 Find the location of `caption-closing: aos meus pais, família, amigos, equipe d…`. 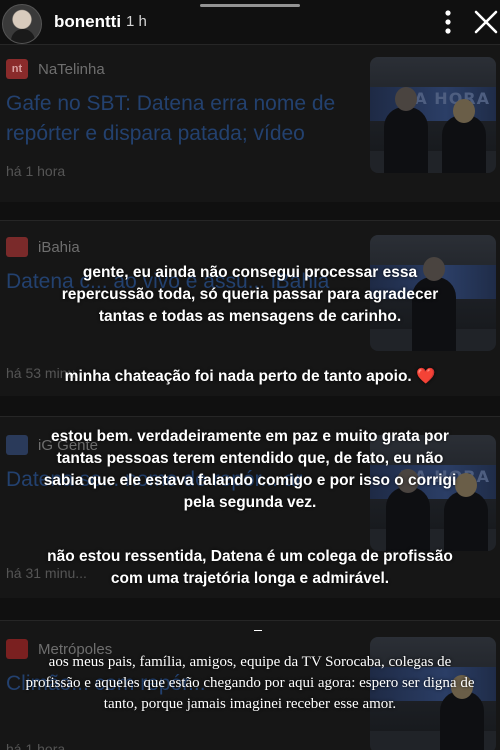

caption-closing: aos meus pais, família, amigos, equipe d… is located at coordinates (250, 683).